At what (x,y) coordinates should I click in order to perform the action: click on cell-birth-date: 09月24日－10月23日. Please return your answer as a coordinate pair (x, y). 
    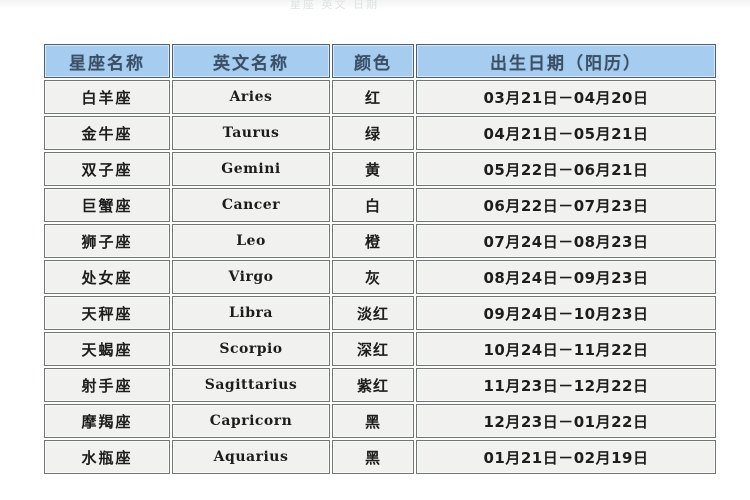
    Looking at the image, I should click on (566, 313).